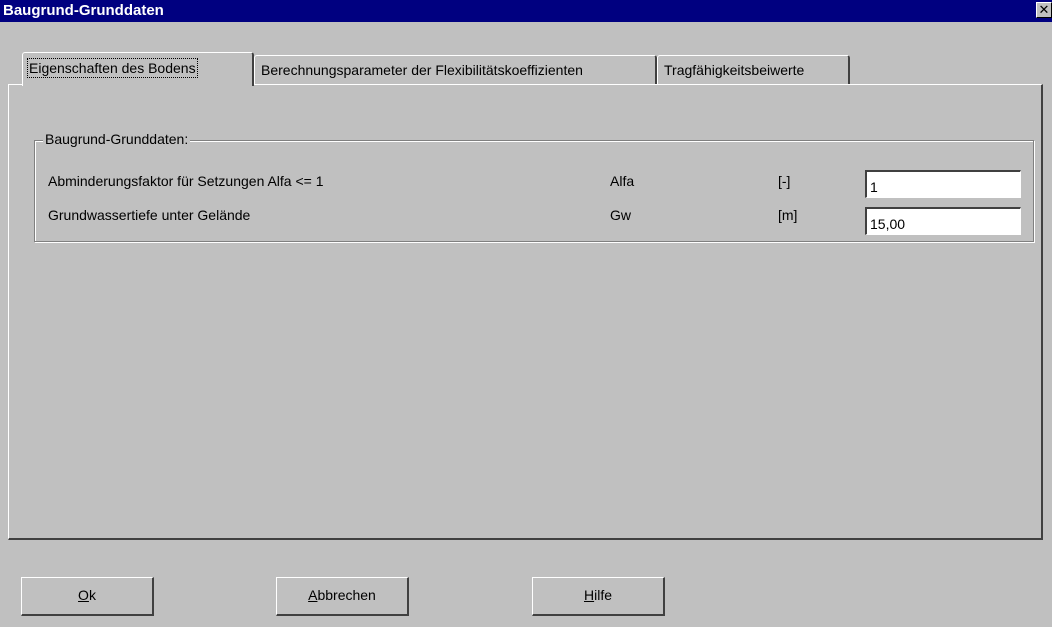  I want to click on gw-symbol: Gw, so click(620, 215).